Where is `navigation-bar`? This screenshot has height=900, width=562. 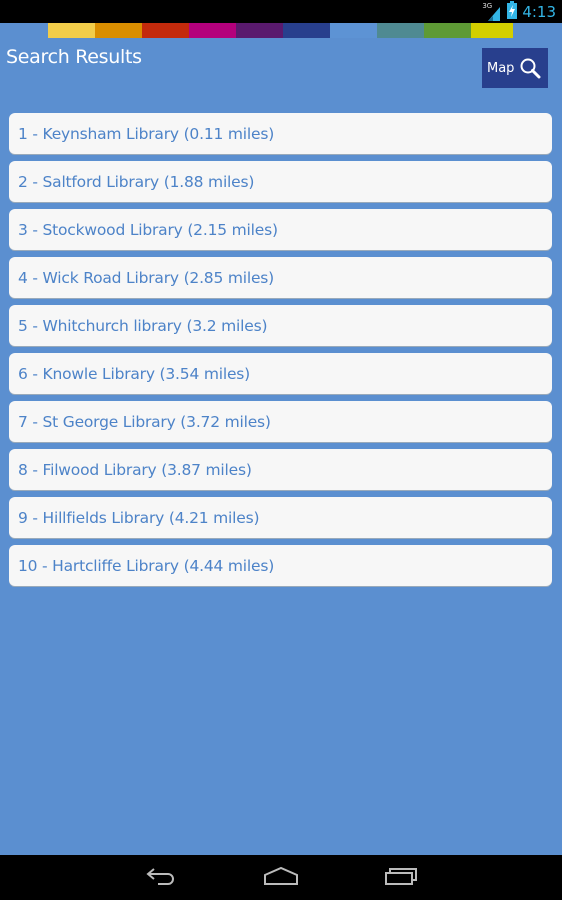 navigation-bar is located at coordinates (281, 877).